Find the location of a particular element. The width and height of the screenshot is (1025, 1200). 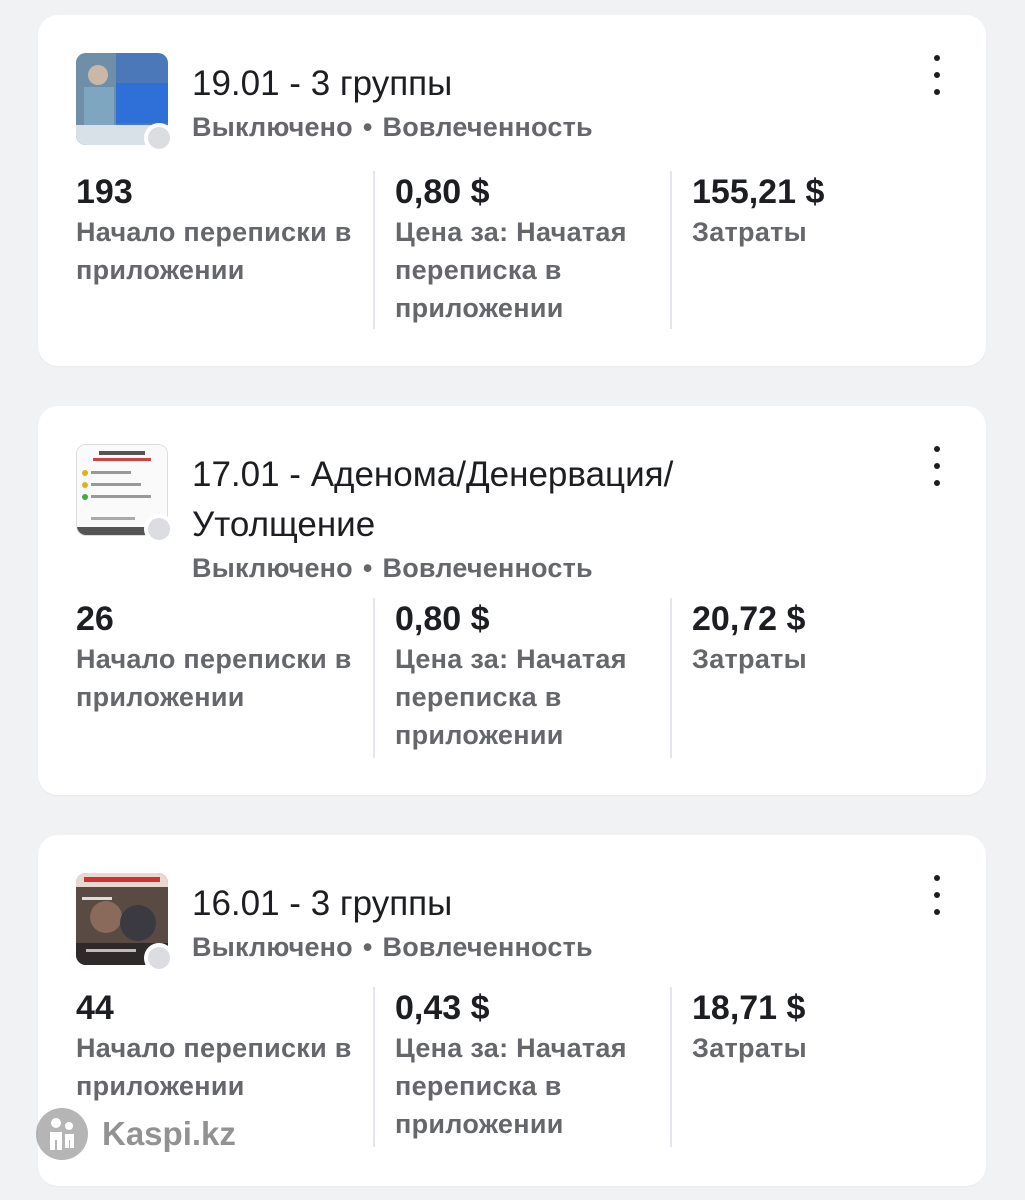

metric-value: 26 is located at coordinates (95, 619).